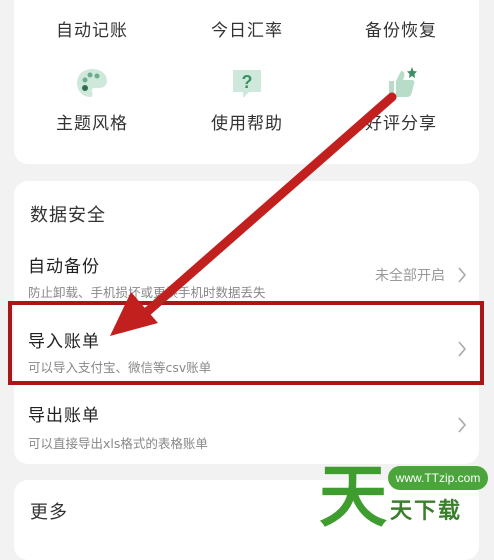 This screenshot has height=560, width=494. What do you see at coordinates (68, 215) in the screenshot?
I see `section-title: 数据安全` at bounding box center [68, 215].